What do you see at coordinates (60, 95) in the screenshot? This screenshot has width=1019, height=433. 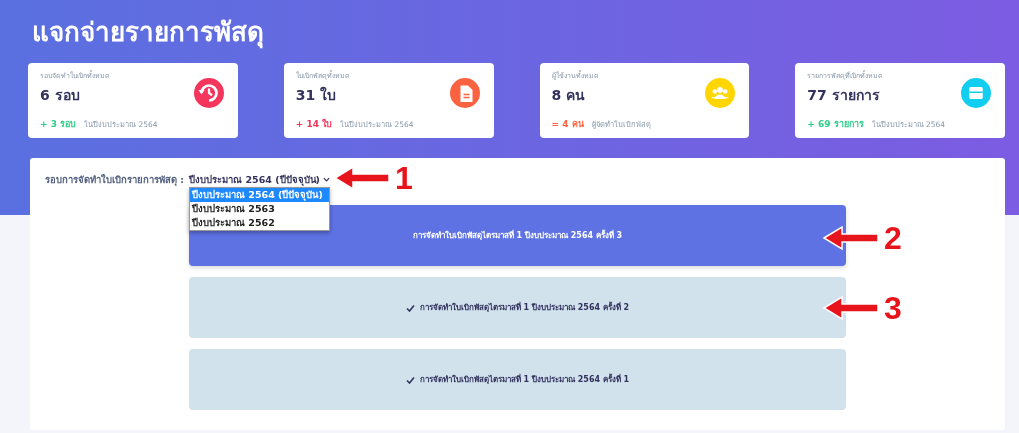 I see `stat-value: 6 รอบ` at bounding box center [60, 95].